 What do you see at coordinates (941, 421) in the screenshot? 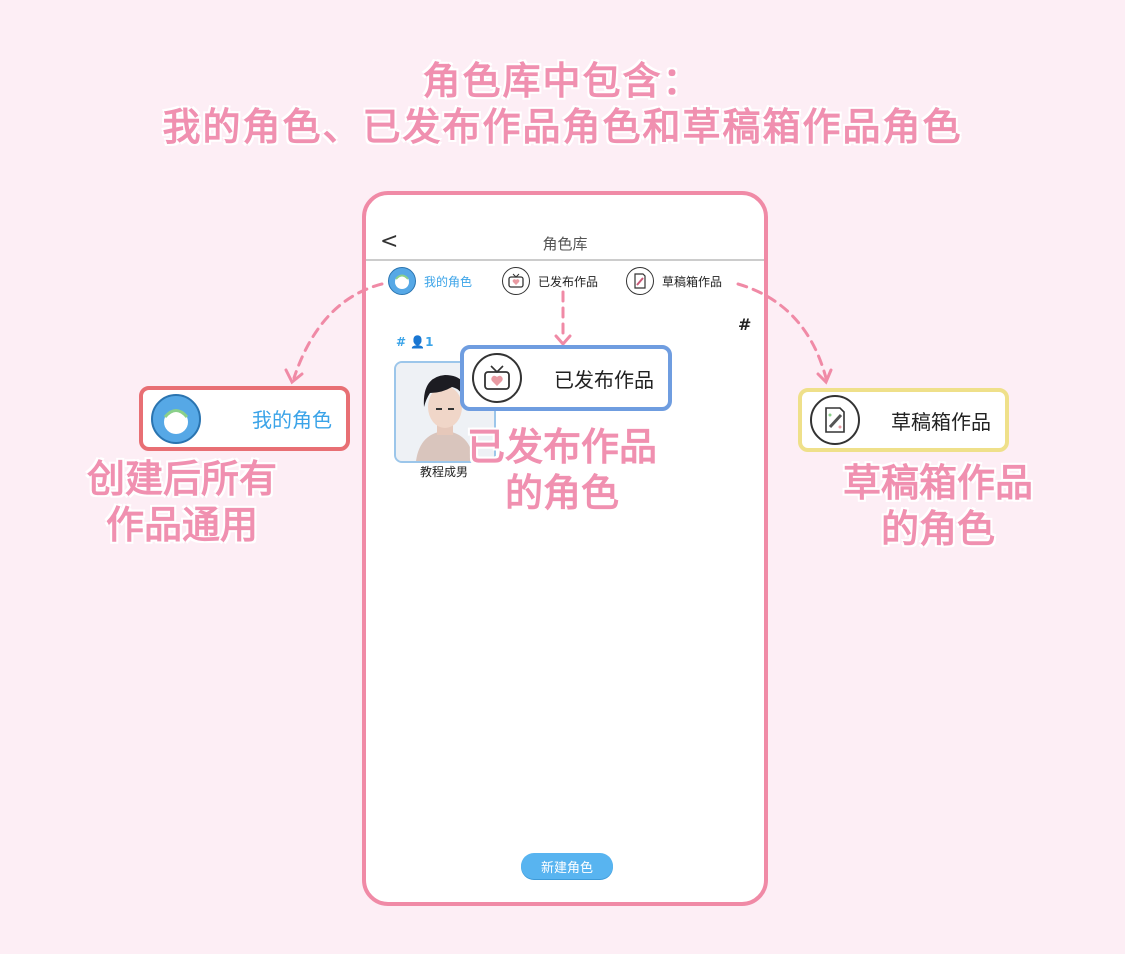
I see `callout-label: 草稿箱作品` at bounding box center [941, 421].